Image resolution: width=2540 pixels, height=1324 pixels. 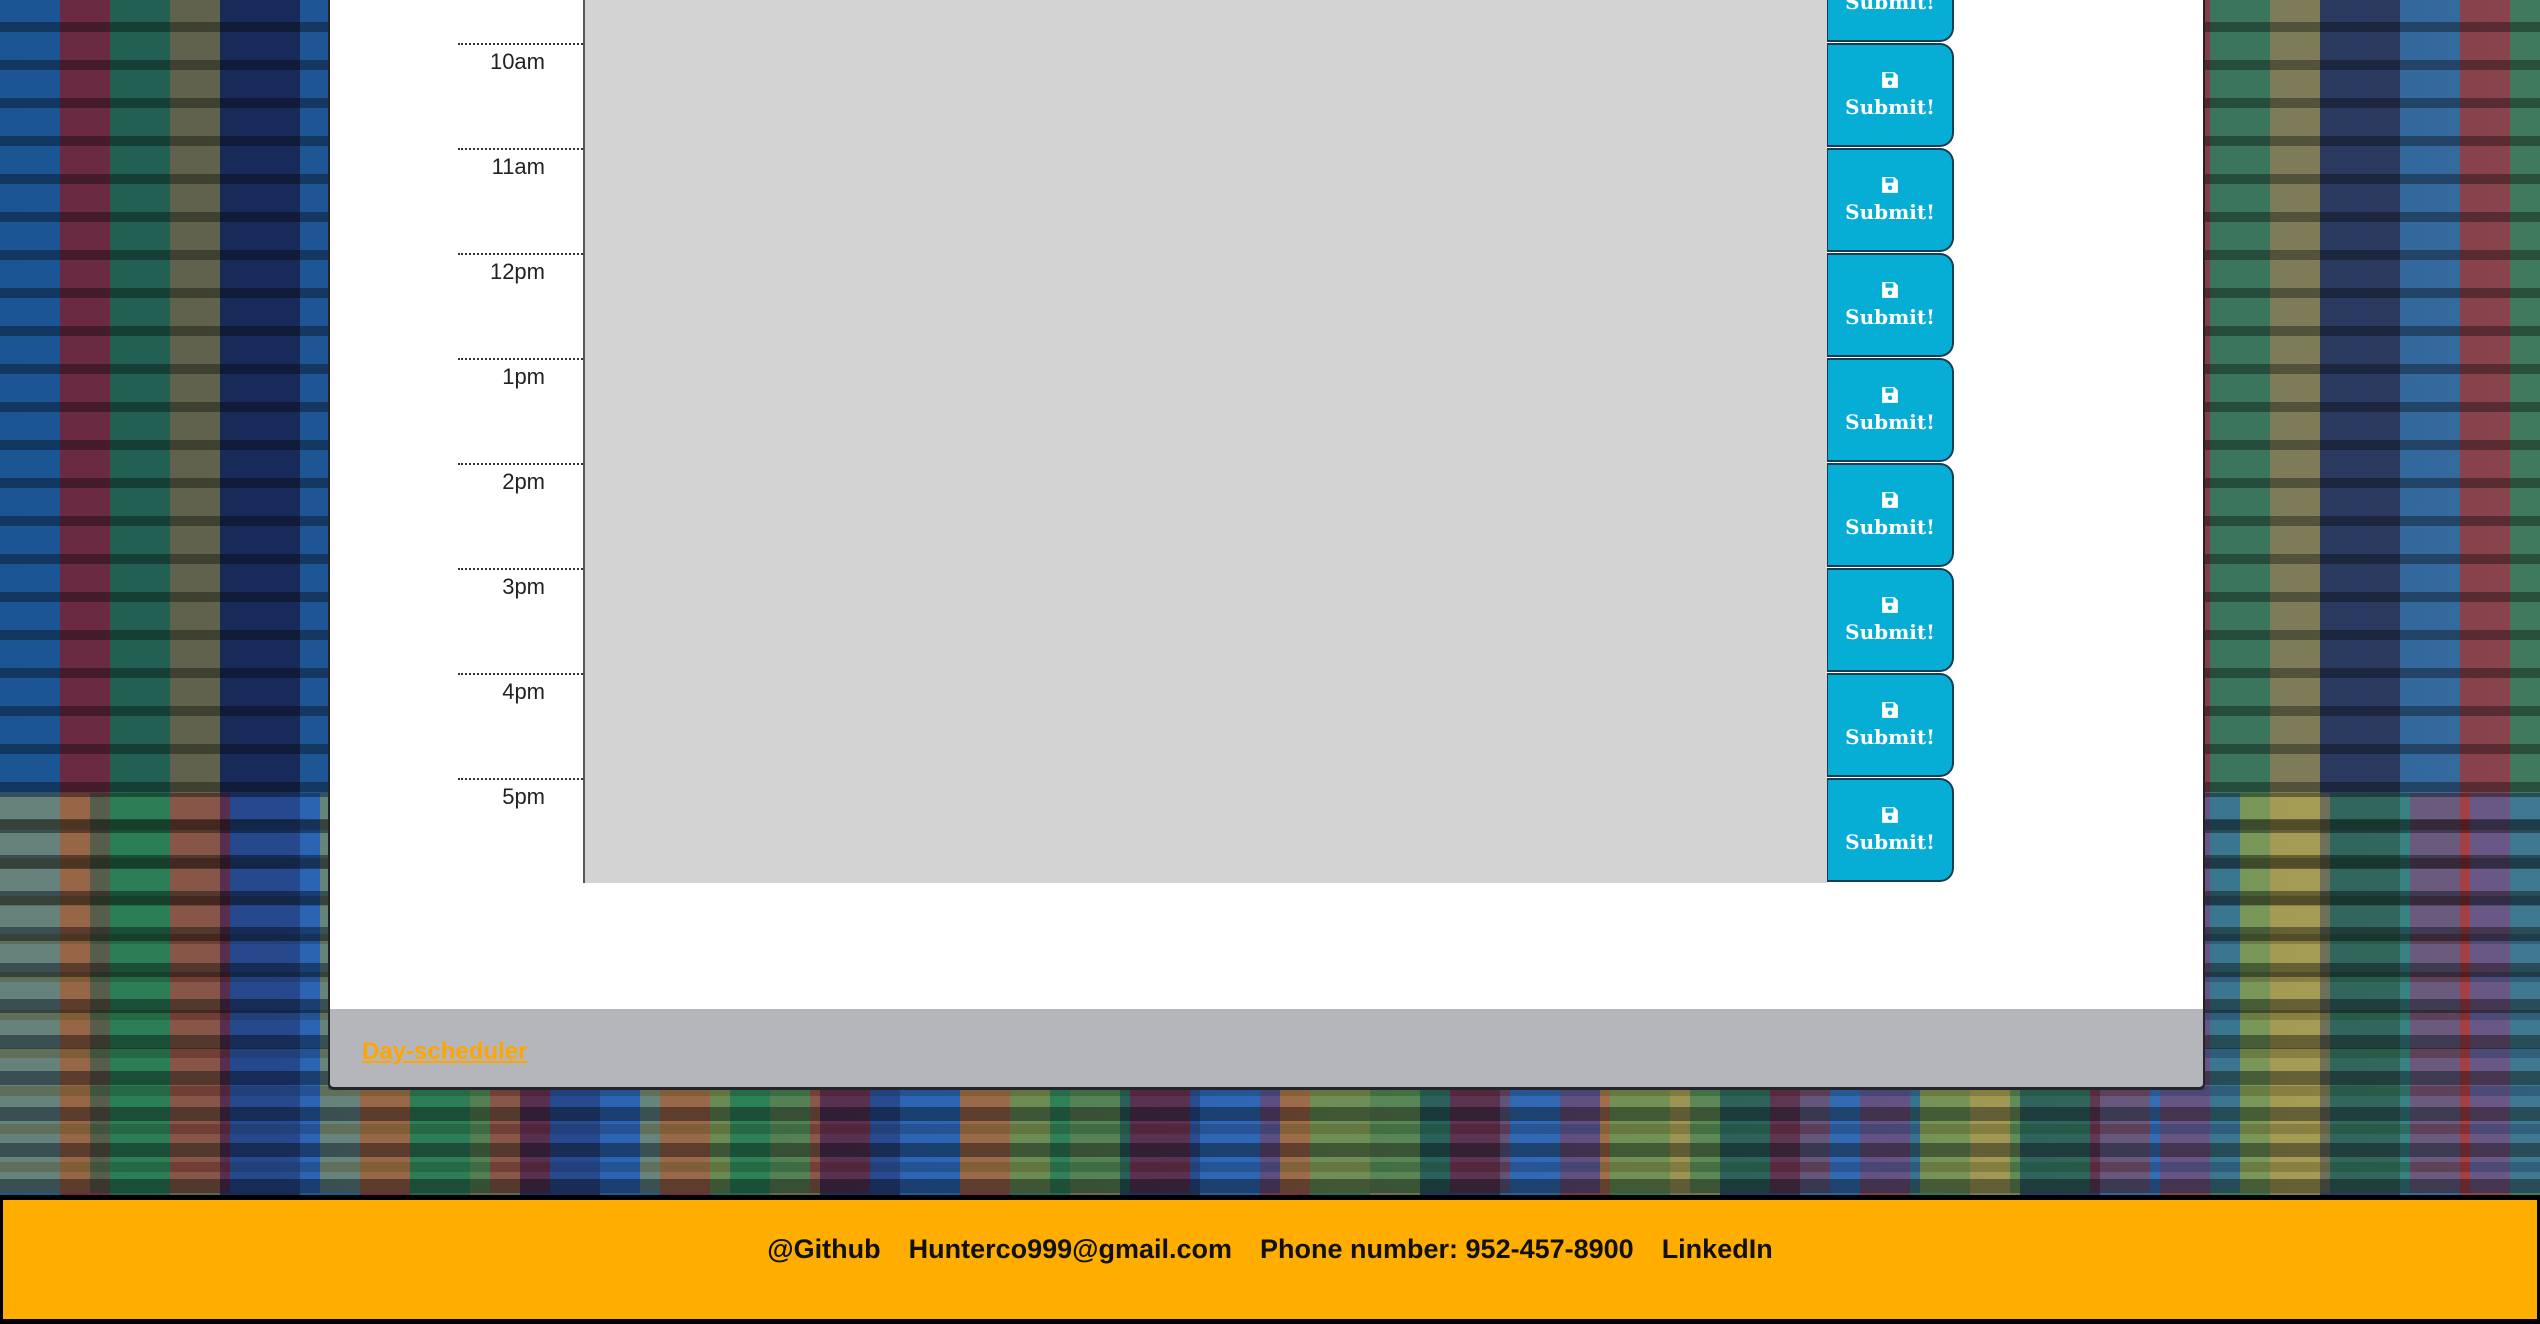 What do you see at coordinates (520, 21) in the screenshot?
I see `hour-label: 9am` at bounding box center [520, 21].